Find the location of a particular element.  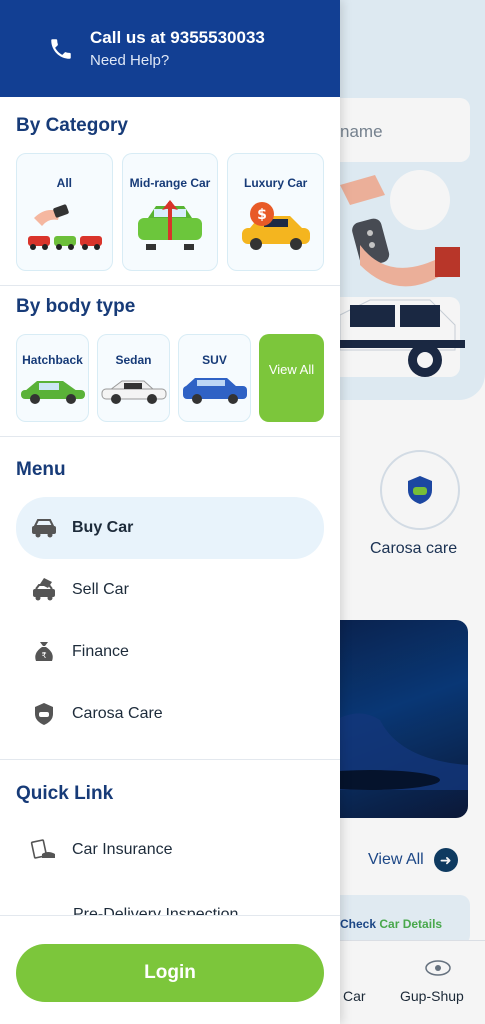

category-all: All is located at coordinates (64, 212).